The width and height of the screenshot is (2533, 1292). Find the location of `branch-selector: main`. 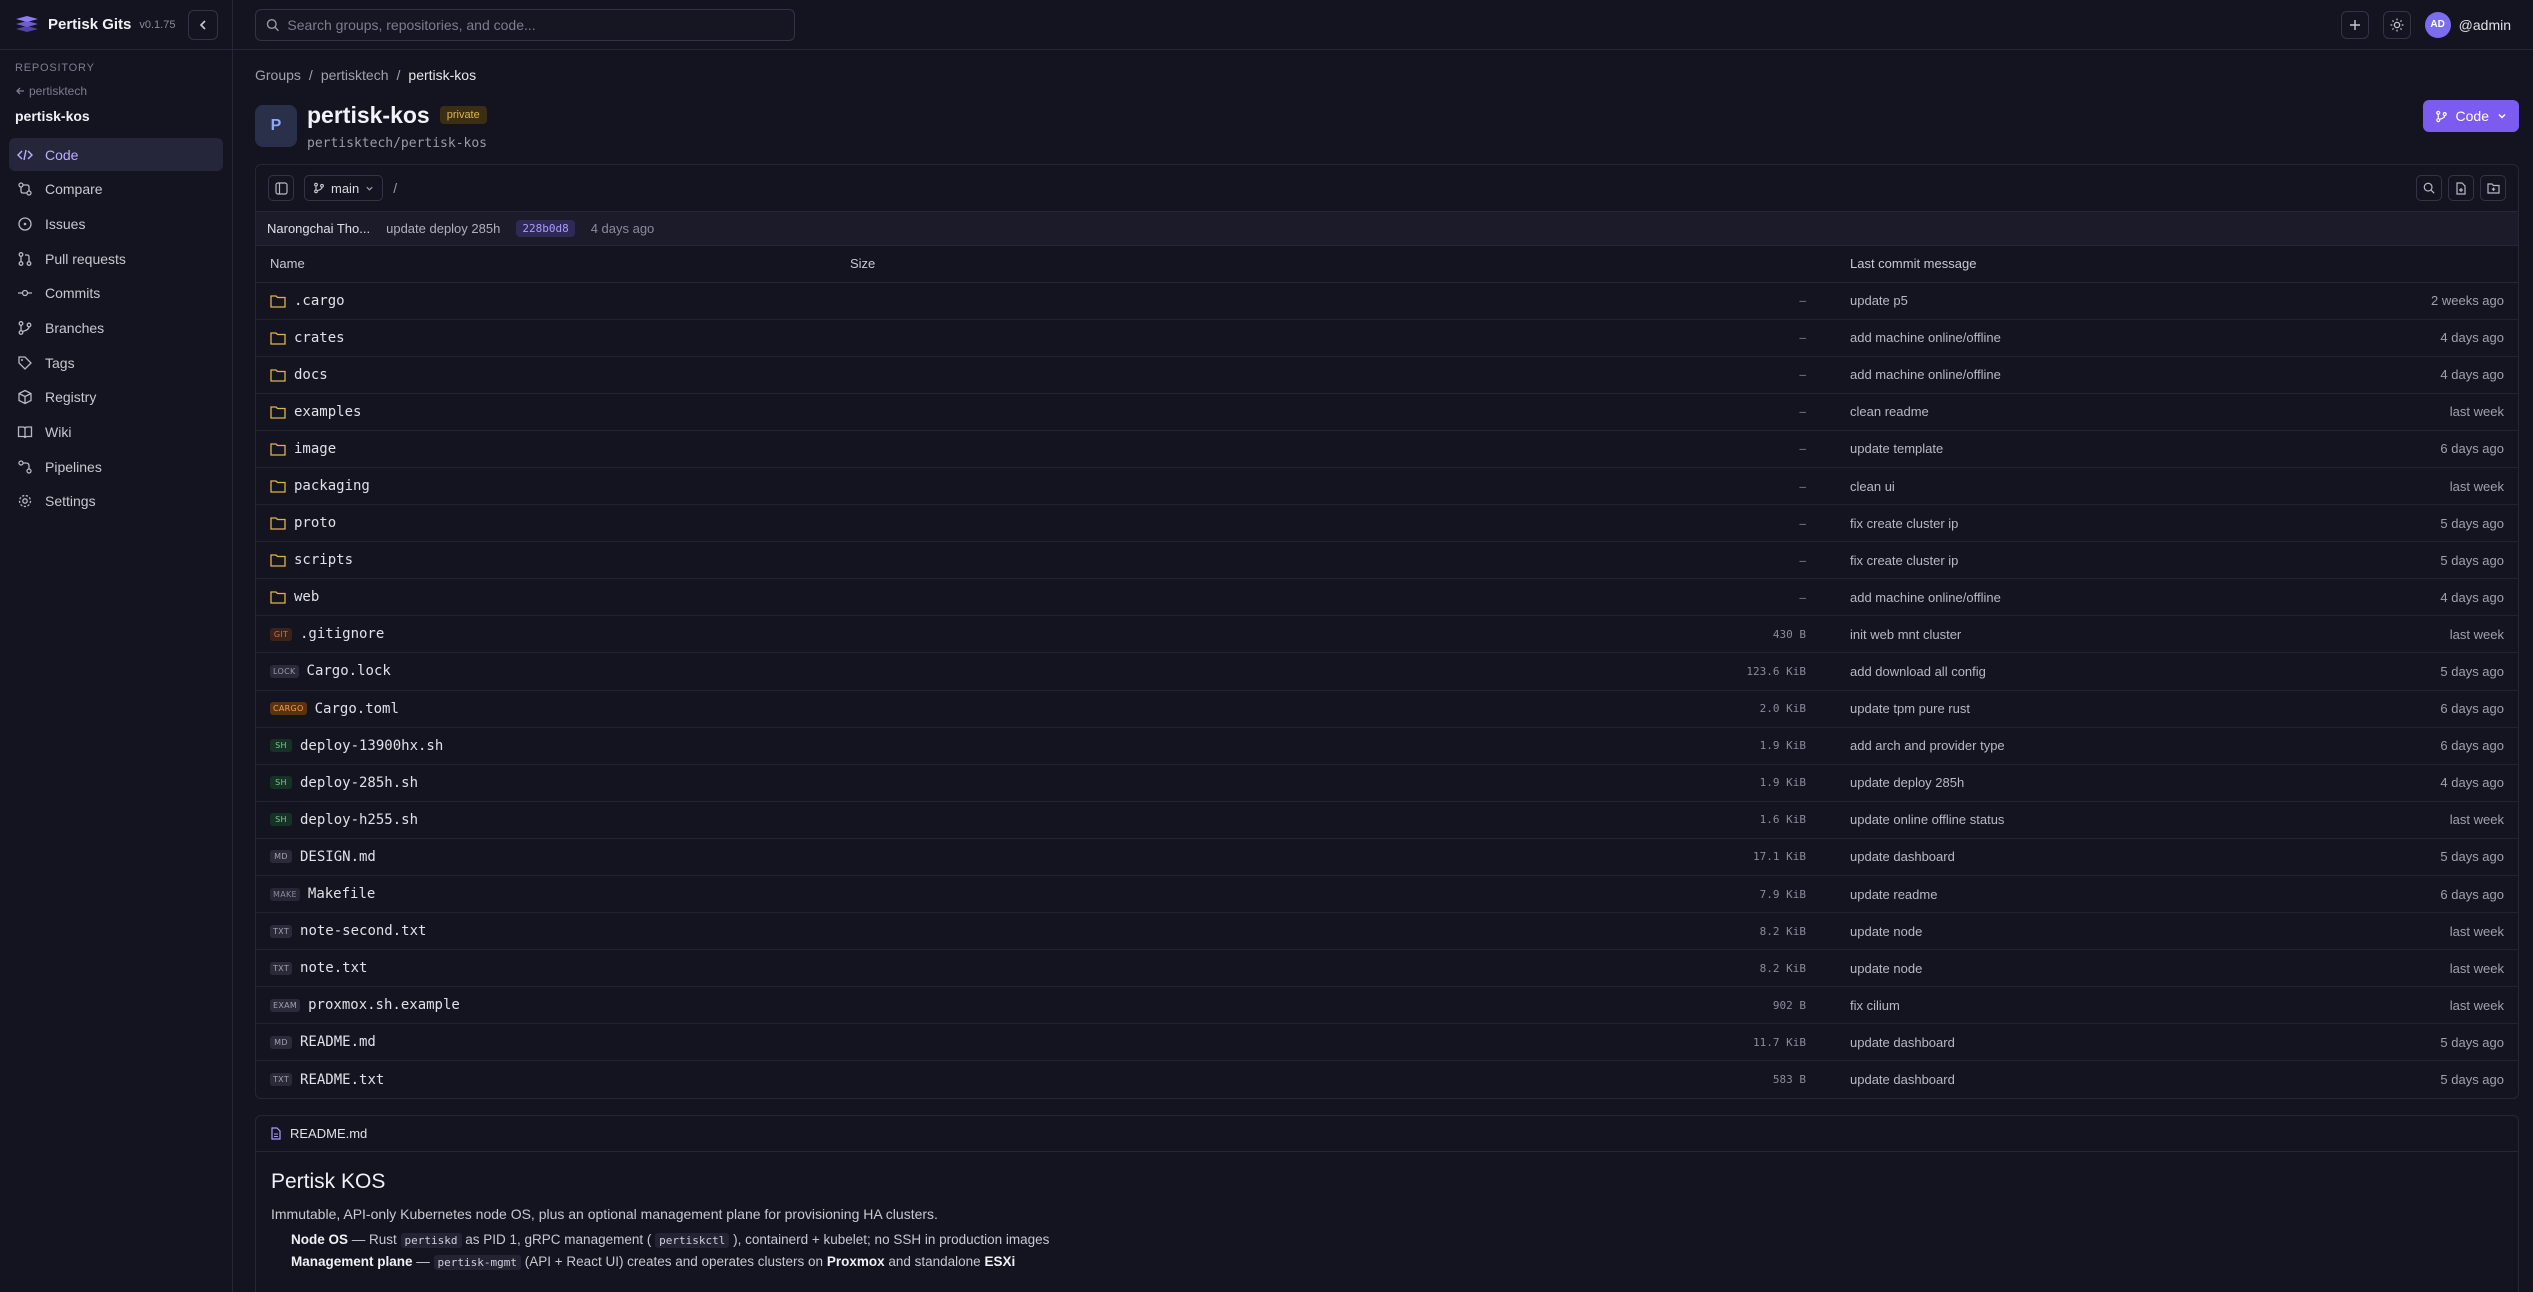

branch-selector: main is located at coordinates (344, 188).